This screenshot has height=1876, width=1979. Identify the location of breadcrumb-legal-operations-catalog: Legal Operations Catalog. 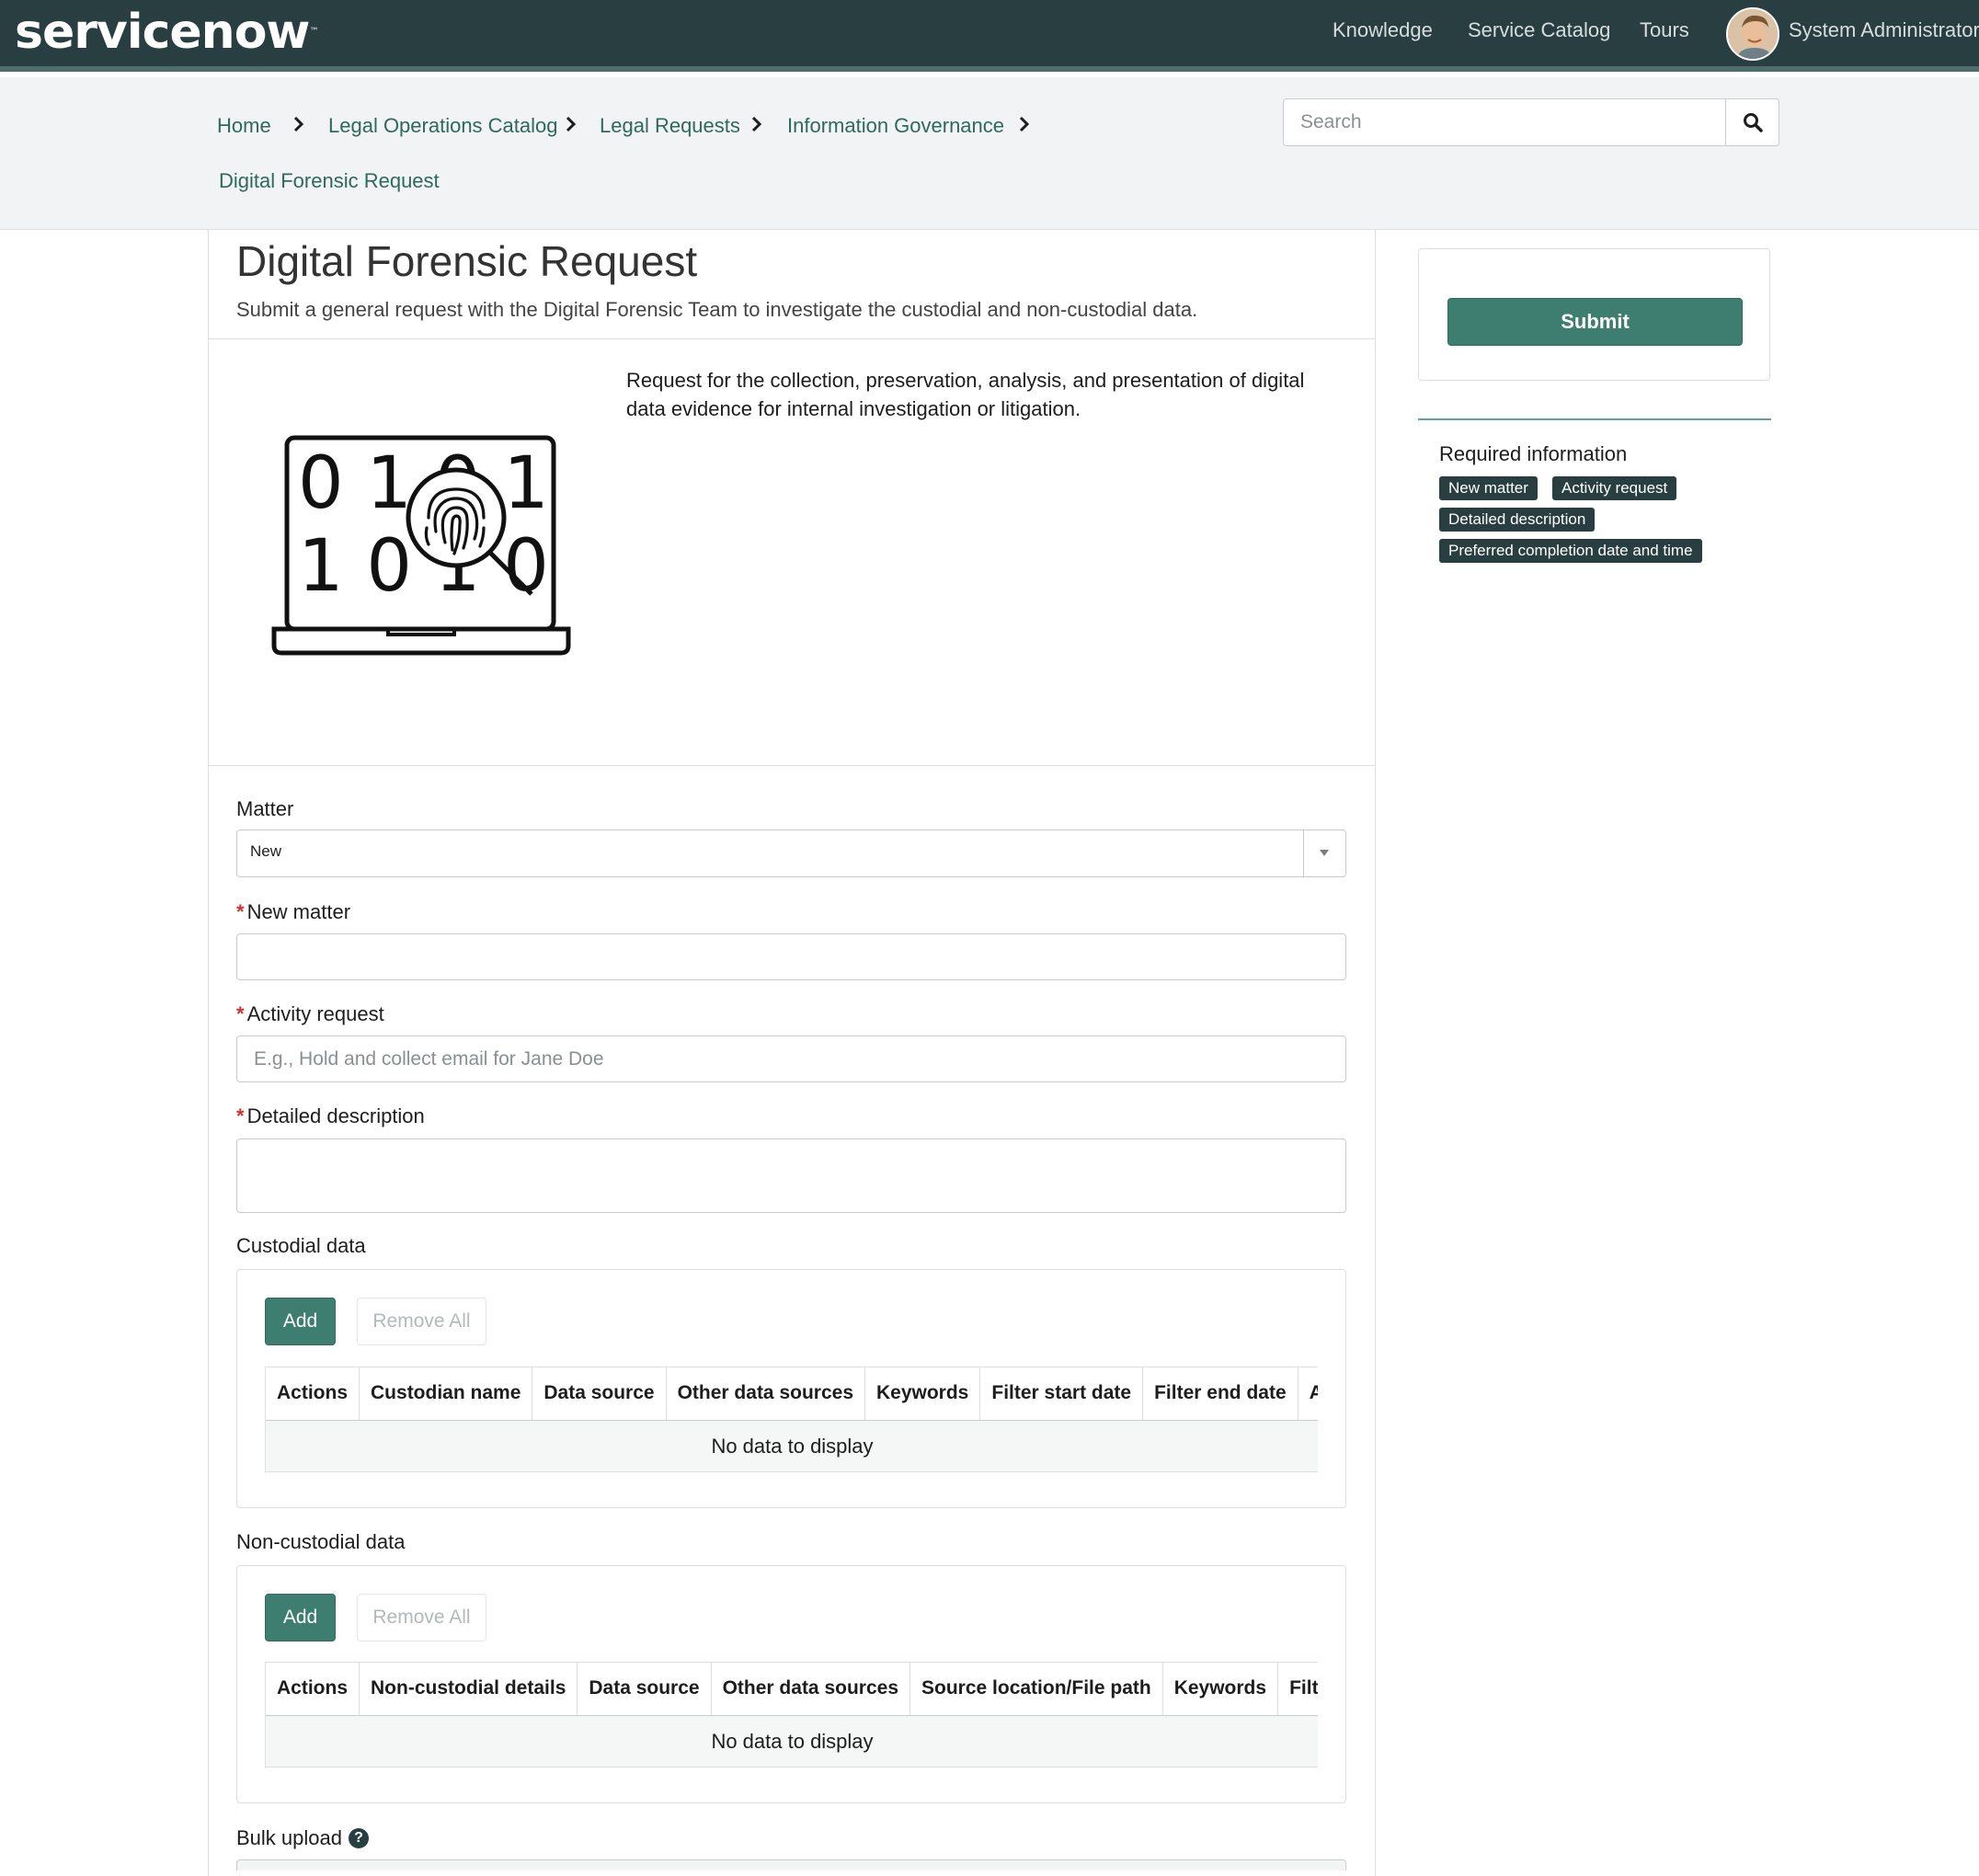
(443, 126).